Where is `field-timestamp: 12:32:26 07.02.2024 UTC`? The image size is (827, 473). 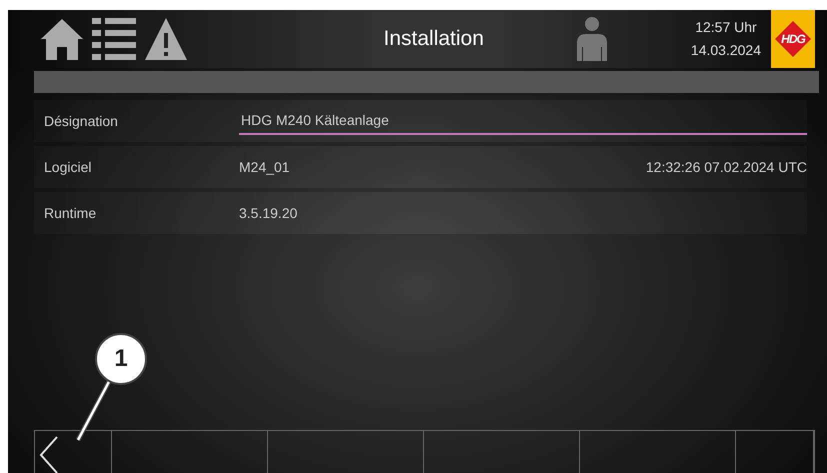
field-timestamp: 12:32:26 07.02.2024 UTC is located at coordinates (726, 167).